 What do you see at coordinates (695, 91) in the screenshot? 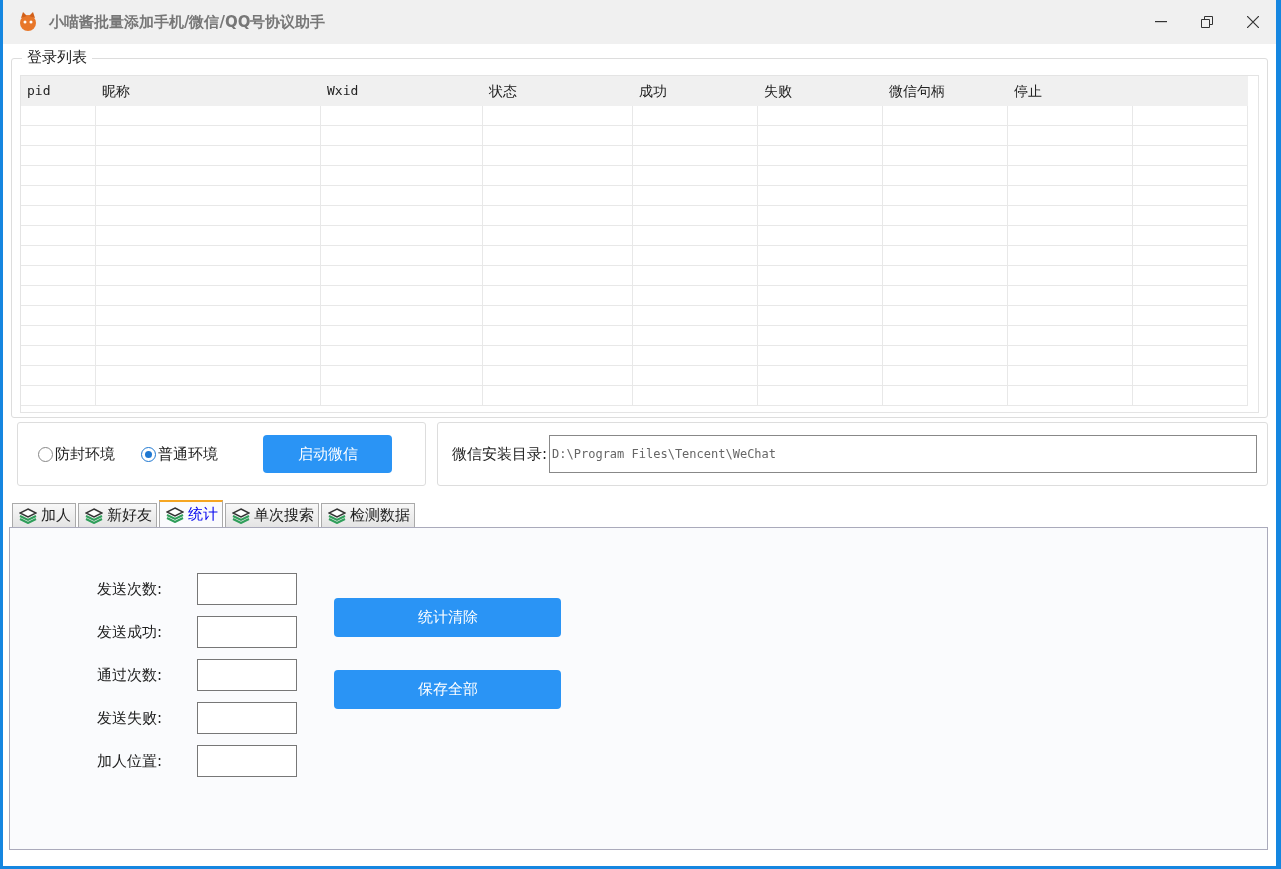
I see `column-header: 成功` at bounding box center [695, 91].